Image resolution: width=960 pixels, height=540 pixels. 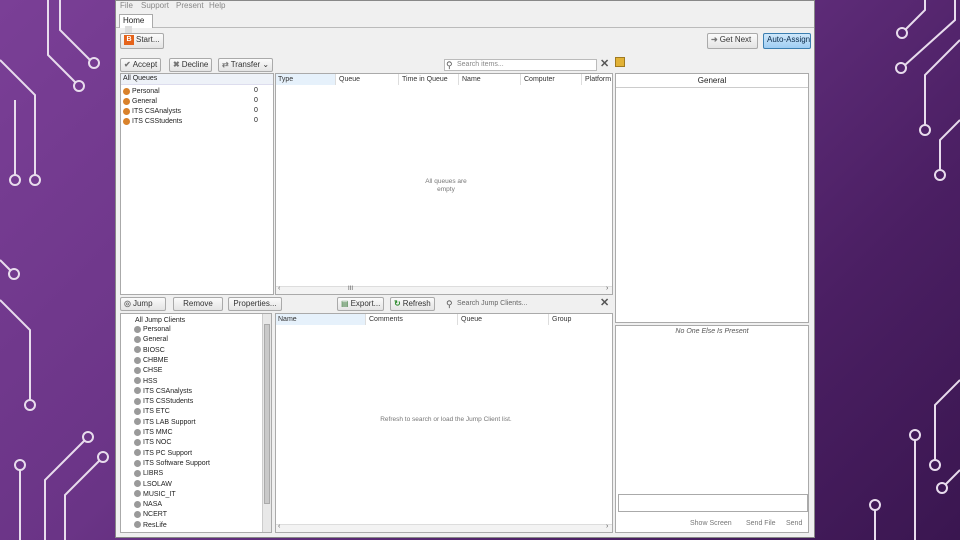 I want to click on refresh-button: ↻ Refresh, so click(x=412, y=304).